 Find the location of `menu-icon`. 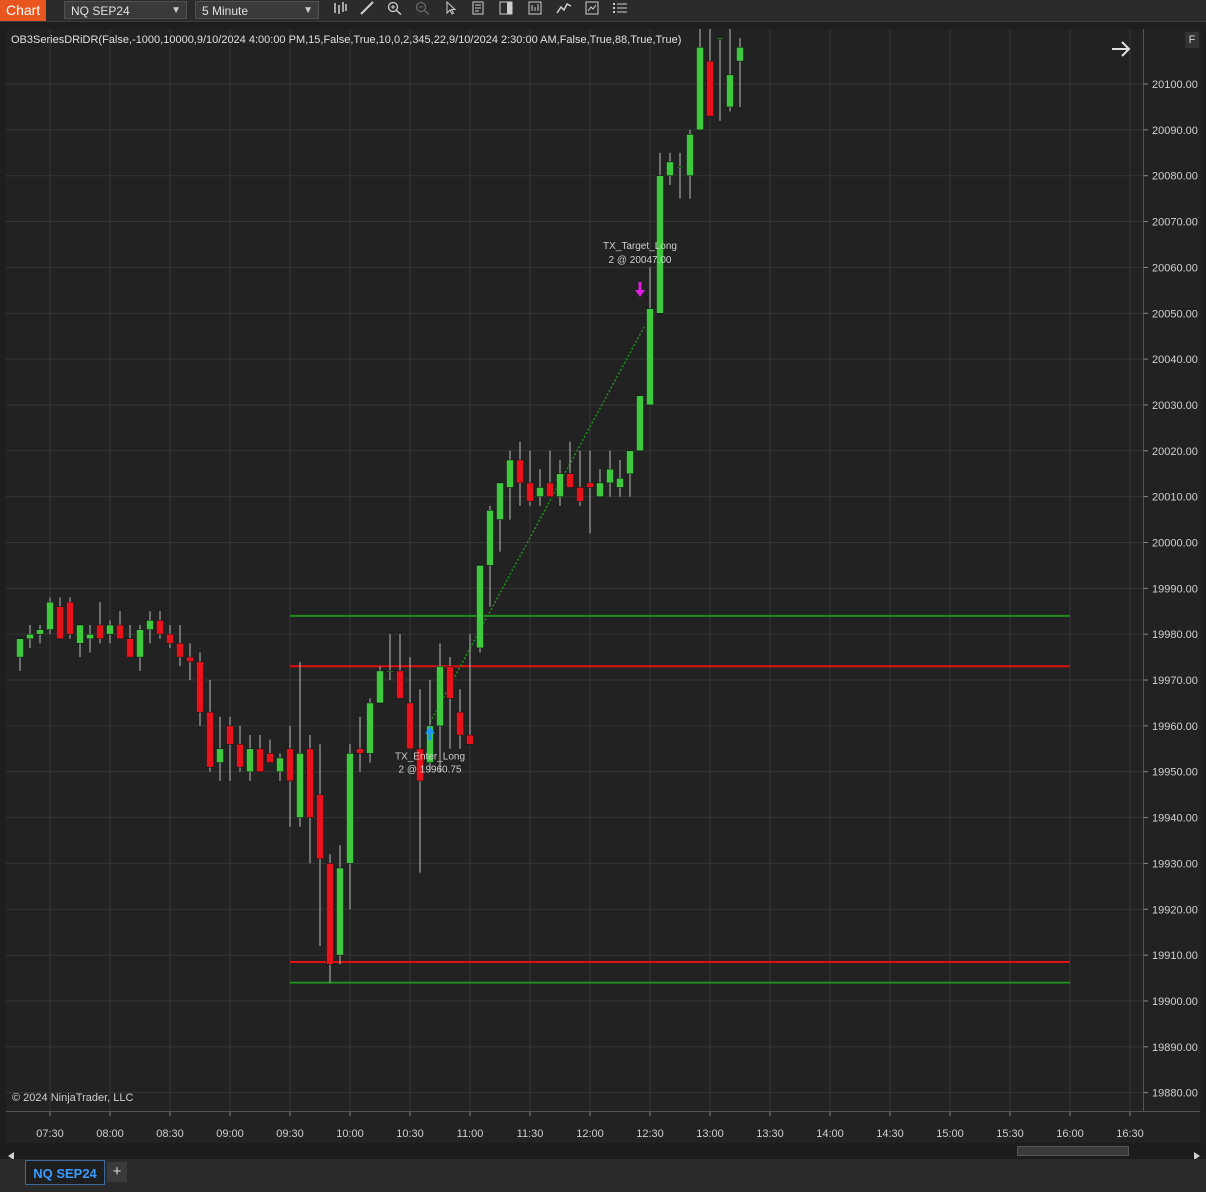

menu-icon is located at coordinates (620, 10).